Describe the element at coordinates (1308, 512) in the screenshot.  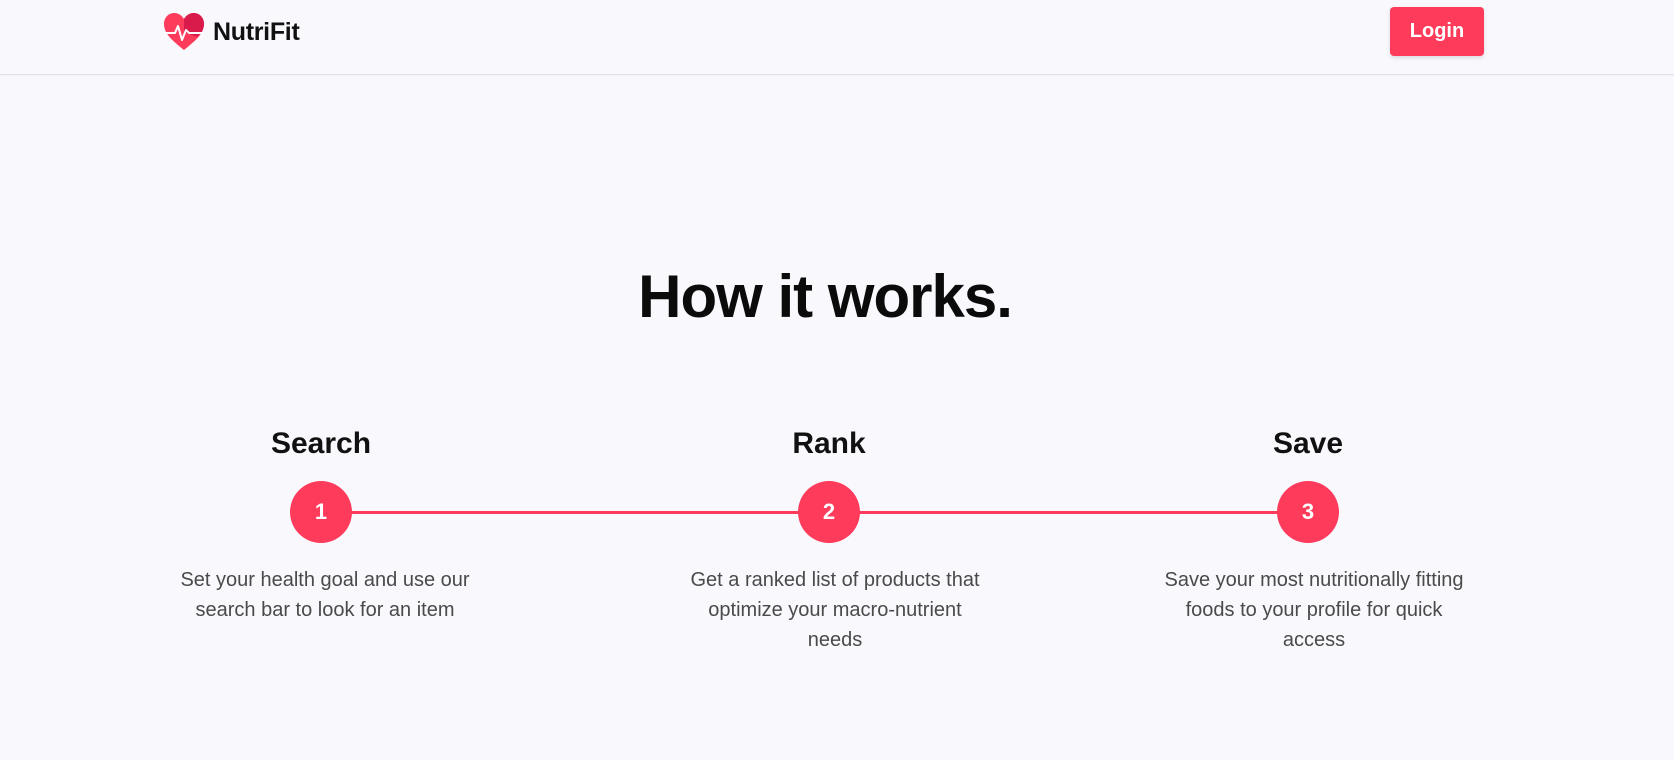
I see `step-number-badge-3: 3` at that location.